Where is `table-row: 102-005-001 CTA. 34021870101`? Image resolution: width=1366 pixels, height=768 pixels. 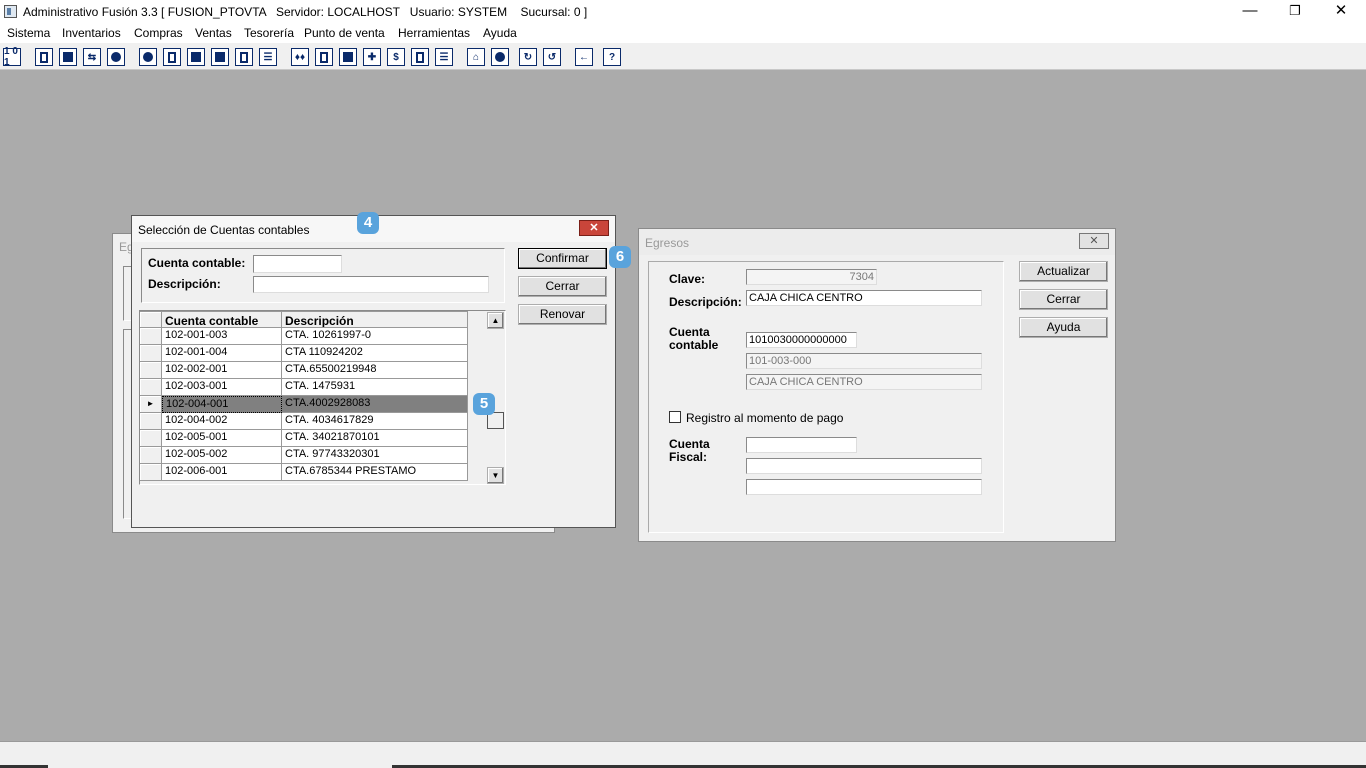
table-row: 102-005-001 CTA. 34021870101 is located at coordinates (305, 438).